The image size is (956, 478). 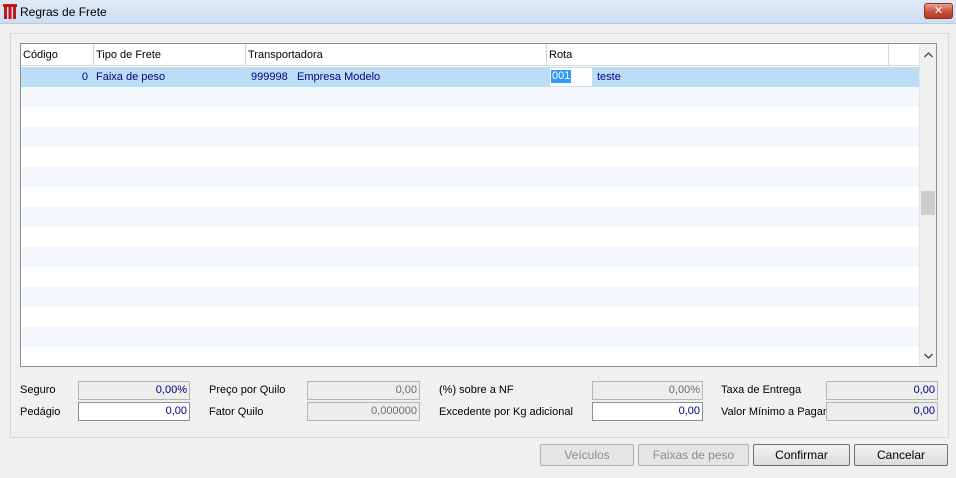 I want to click on excedente-kg-label: Excedente por Kg adicional, so click(x=506, y=412).